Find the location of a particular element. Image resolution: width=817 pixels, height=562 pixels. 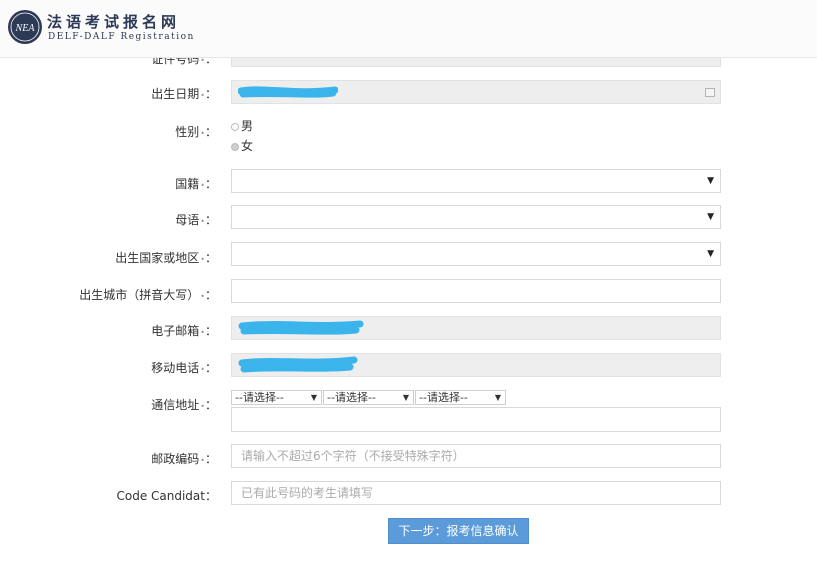

male-radio is located at coordinates (235, 126).